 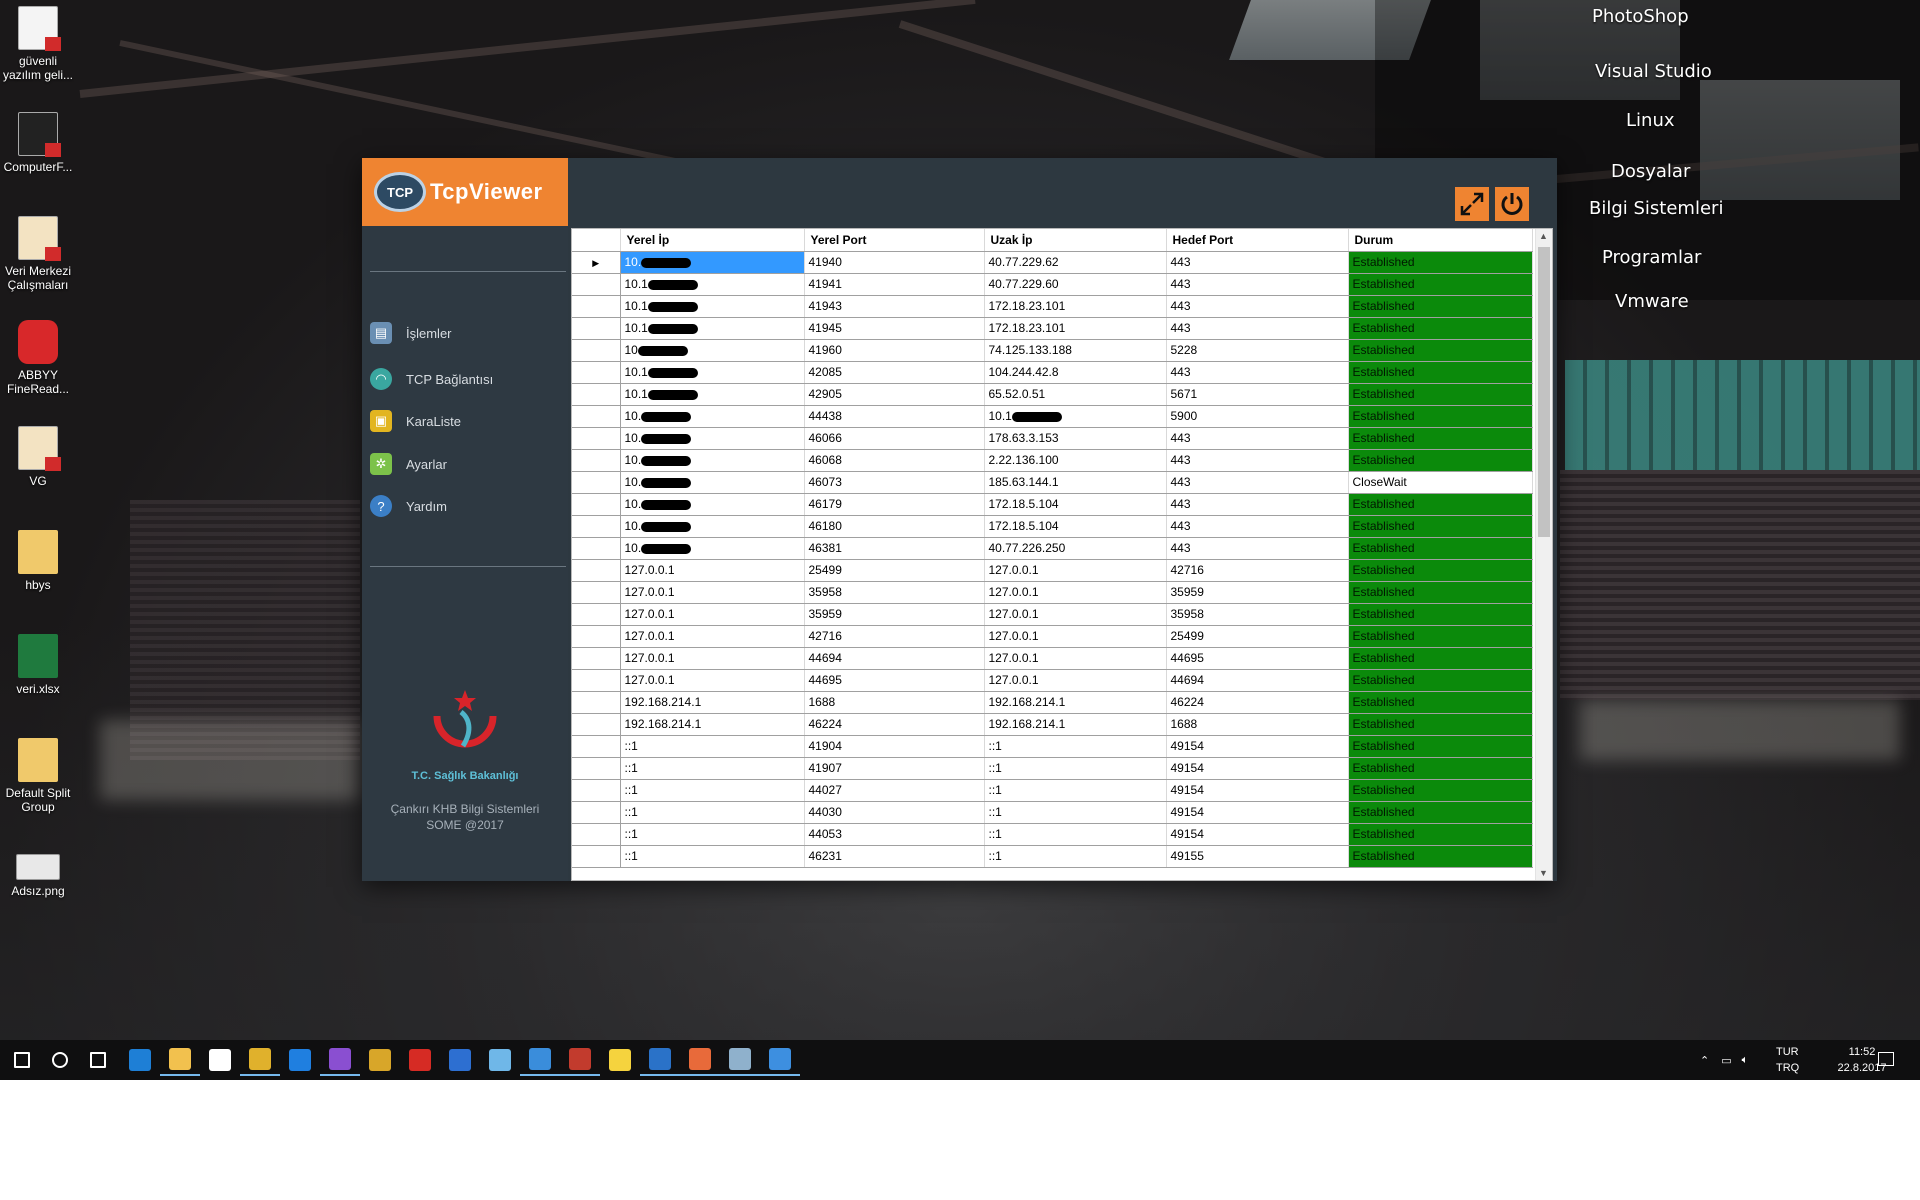 I want to click on cell-remote-port: 42716, so click(x=1257, y=570).